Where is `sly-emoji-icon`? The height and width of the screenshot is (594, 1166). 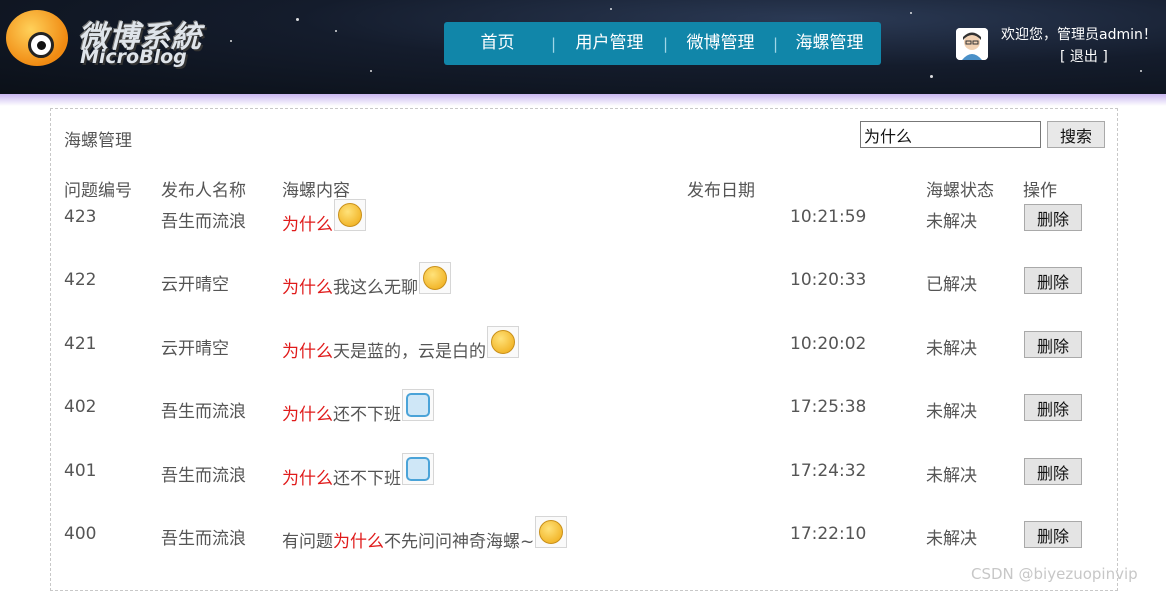
sly-emoji-icon is located at coordinates (551, 532).